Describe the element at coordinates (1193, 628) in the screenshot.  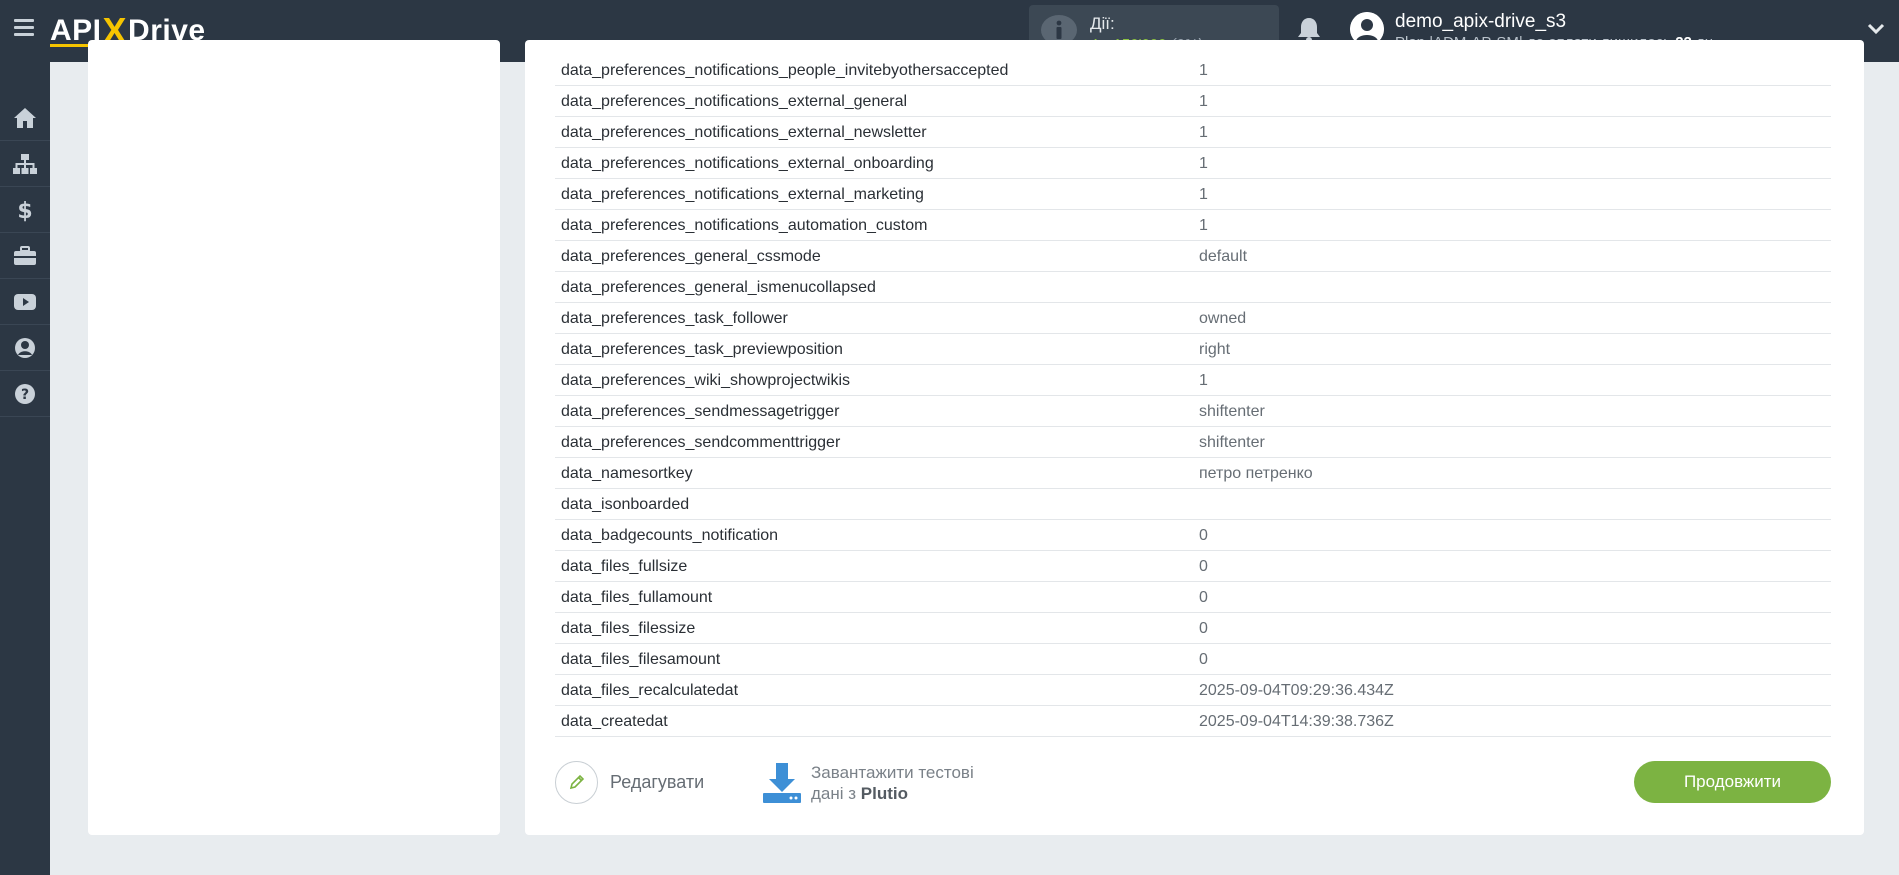
I see `table-row: data_files_filessize 0` at that location.